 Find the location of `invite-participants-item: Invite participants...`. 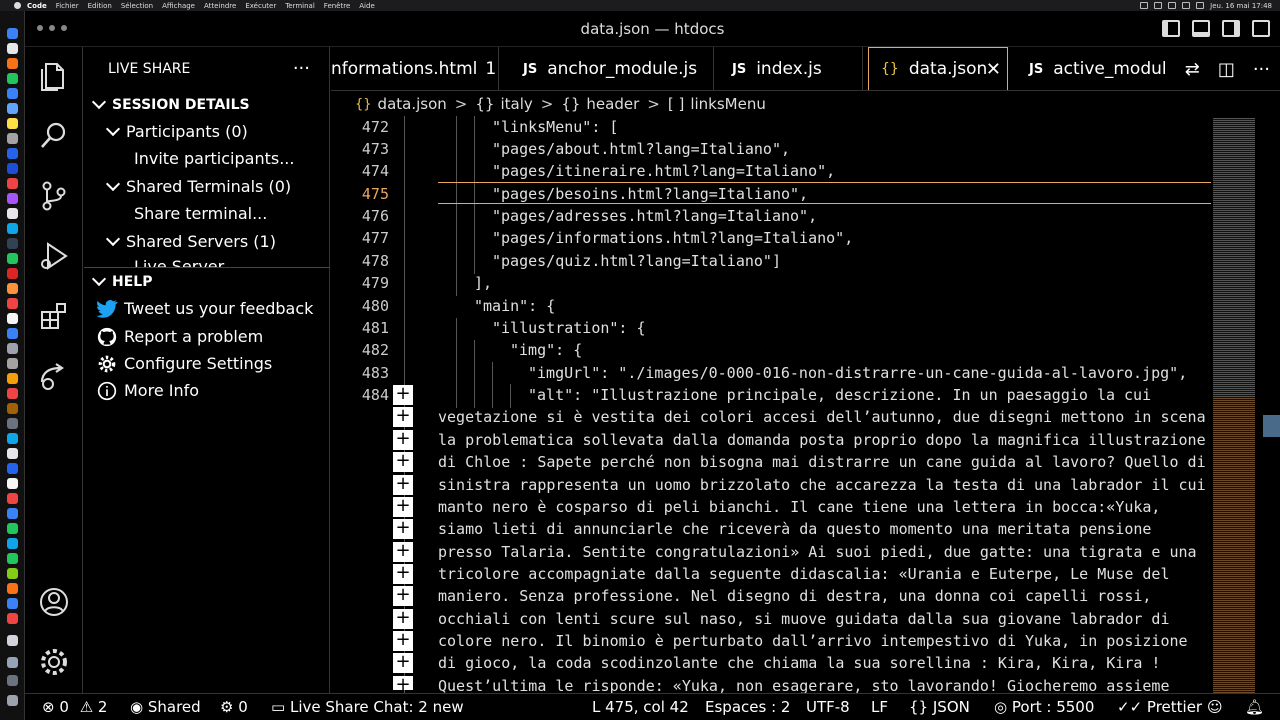

invite-participants-item: Invite participants... is located at coordinates (207, 158).